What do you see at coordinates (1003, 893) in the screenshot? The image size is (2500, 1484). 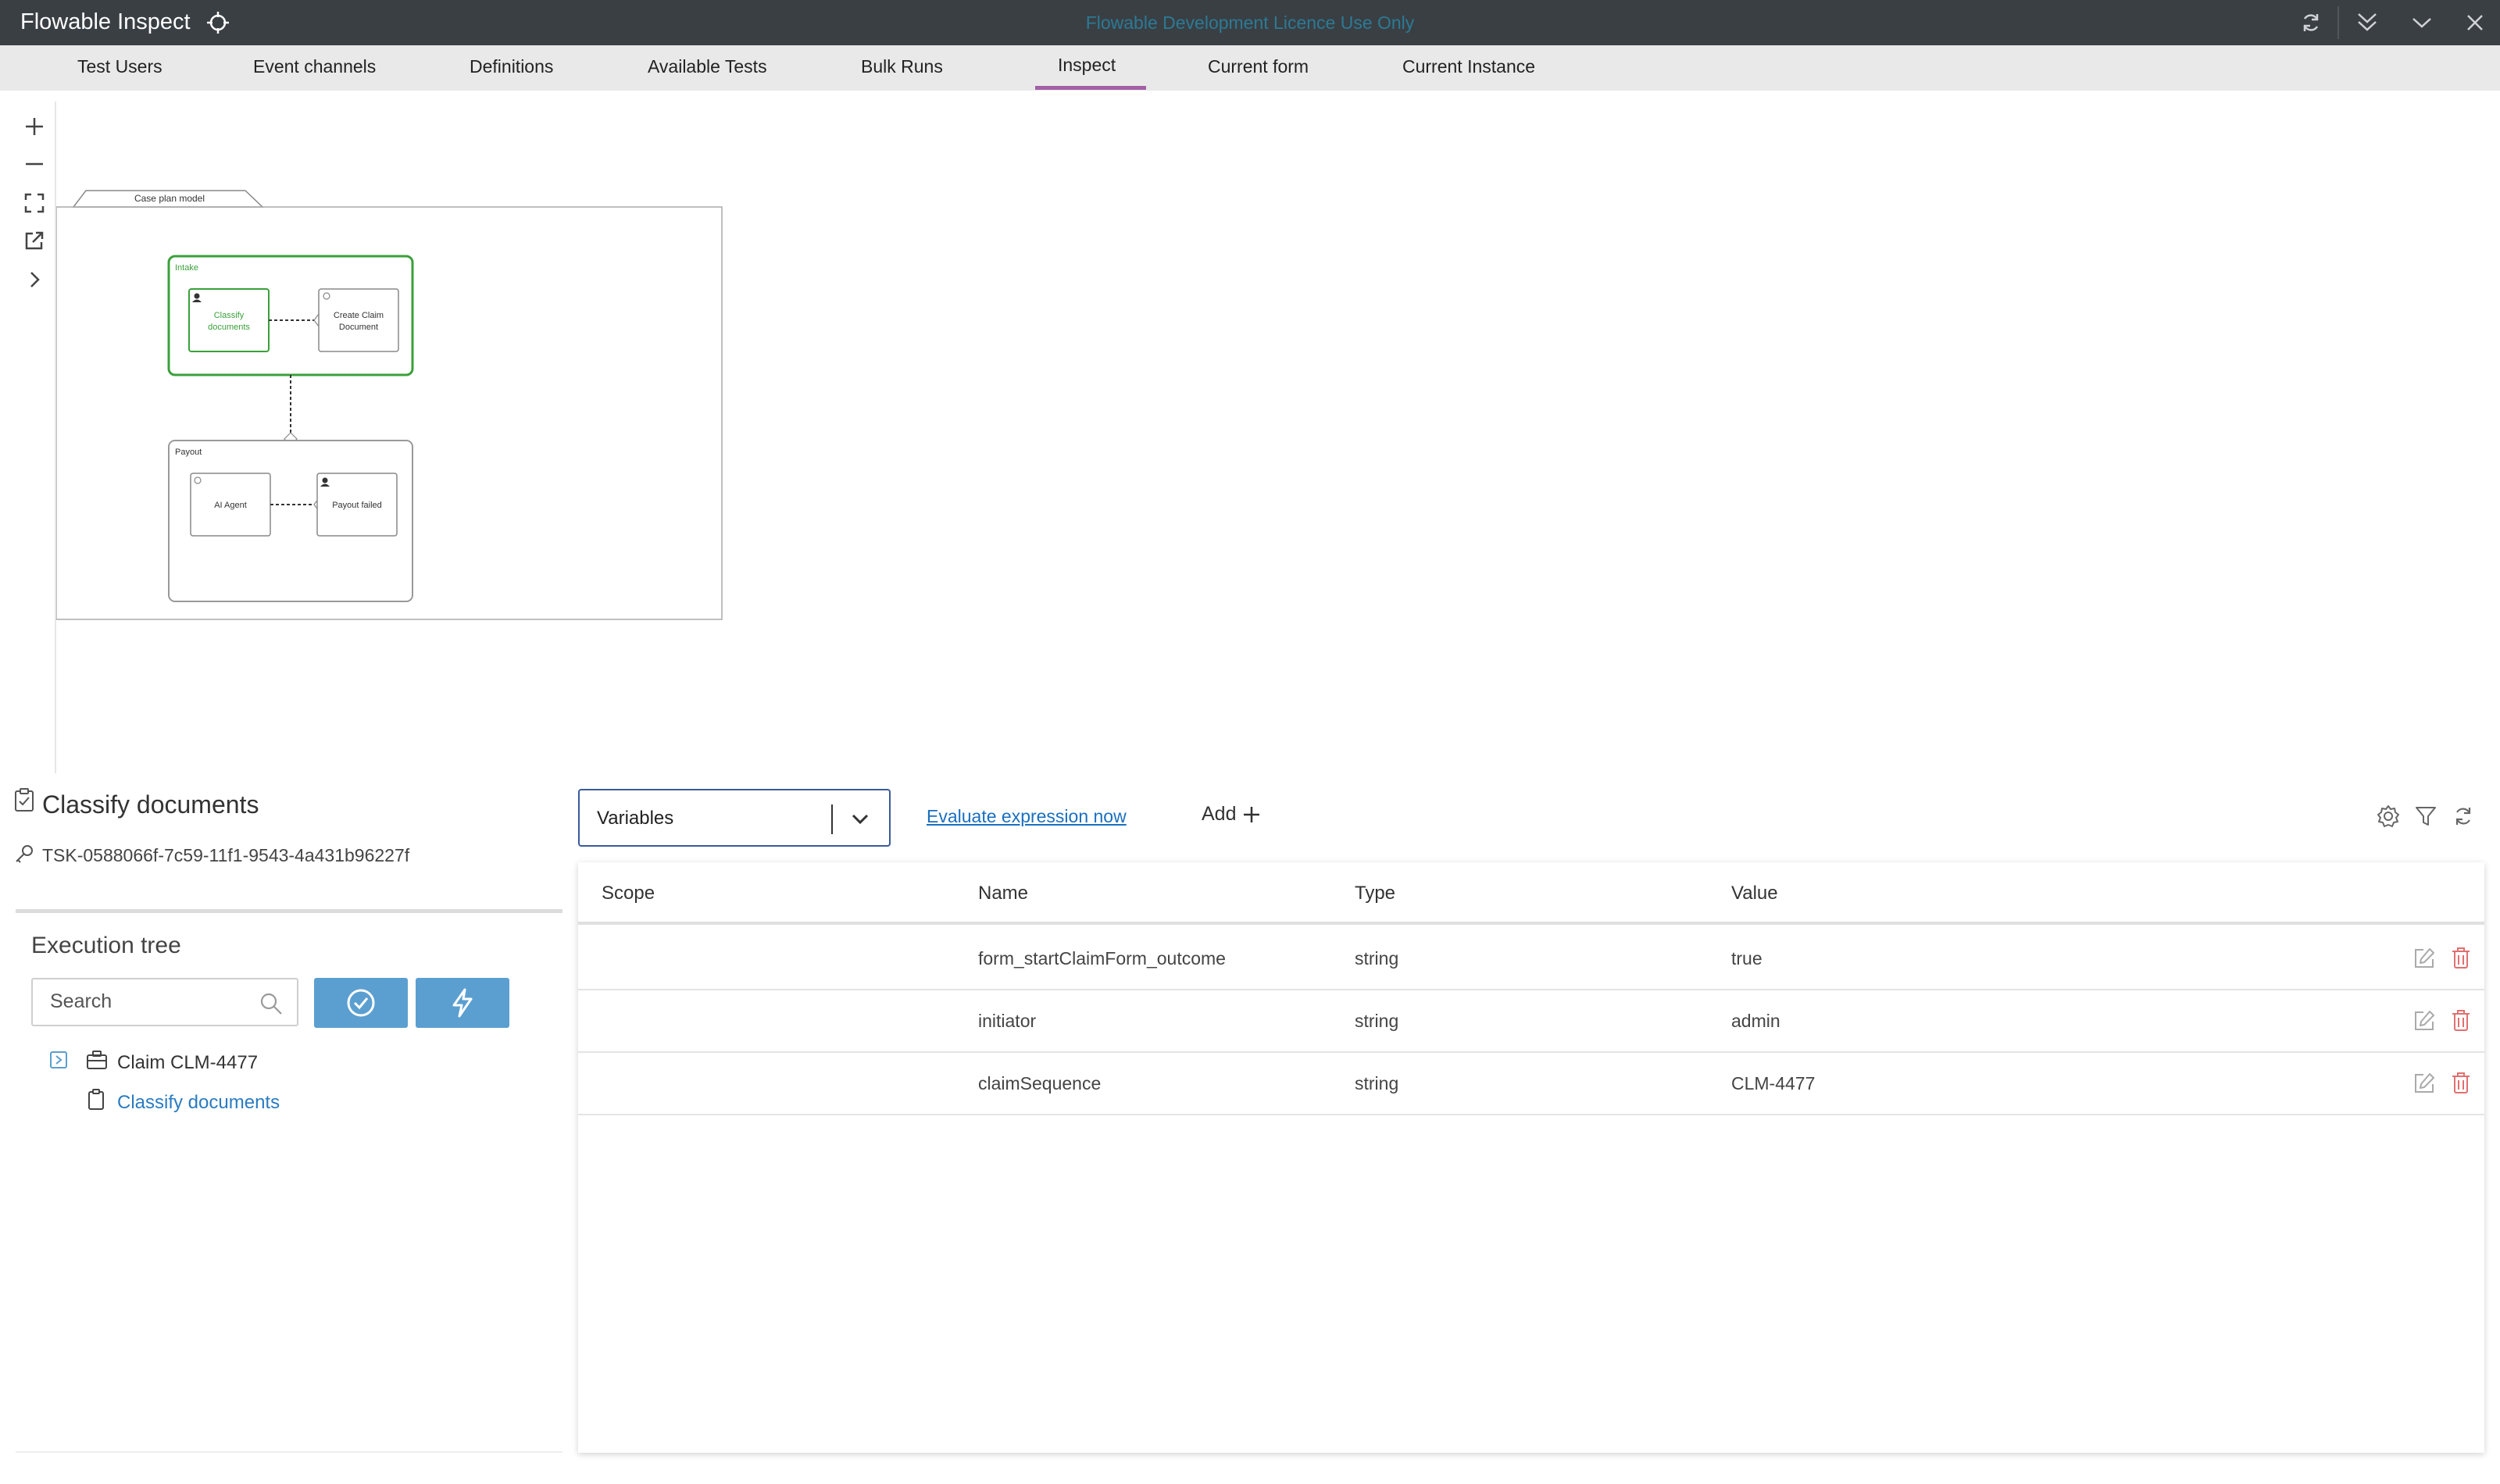 I see `column-name: Name` at bounding box center [1003, 893].